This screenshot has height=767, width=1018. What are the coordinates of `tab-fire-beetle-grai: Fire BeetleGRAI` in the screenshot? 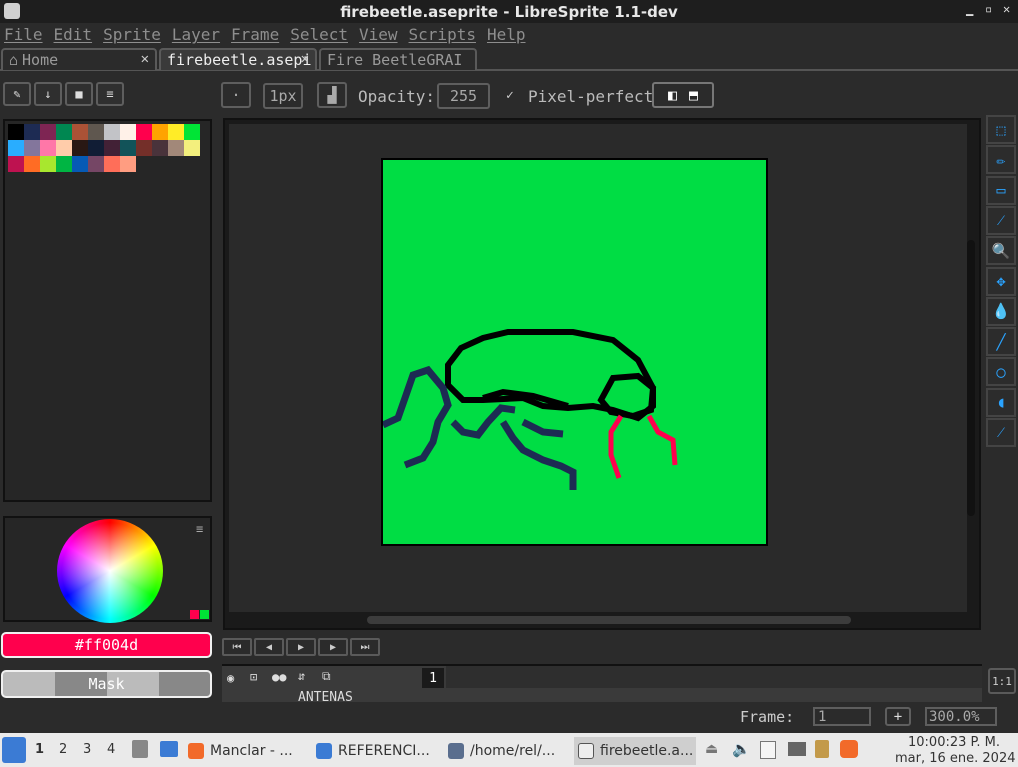 It's located at (398, 59).